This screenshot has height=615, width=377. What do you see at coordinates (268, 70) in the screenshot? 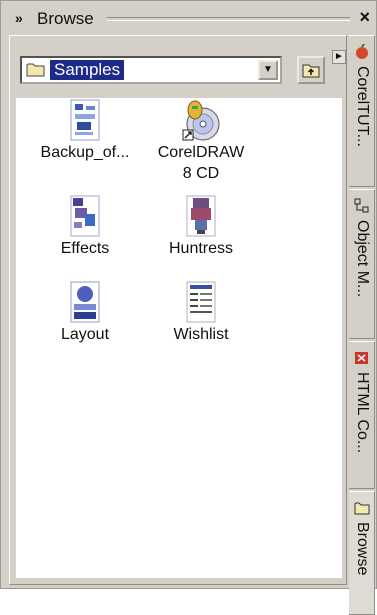
I see `chevron-down-icon: ▼` at bounding box center [268, 70].